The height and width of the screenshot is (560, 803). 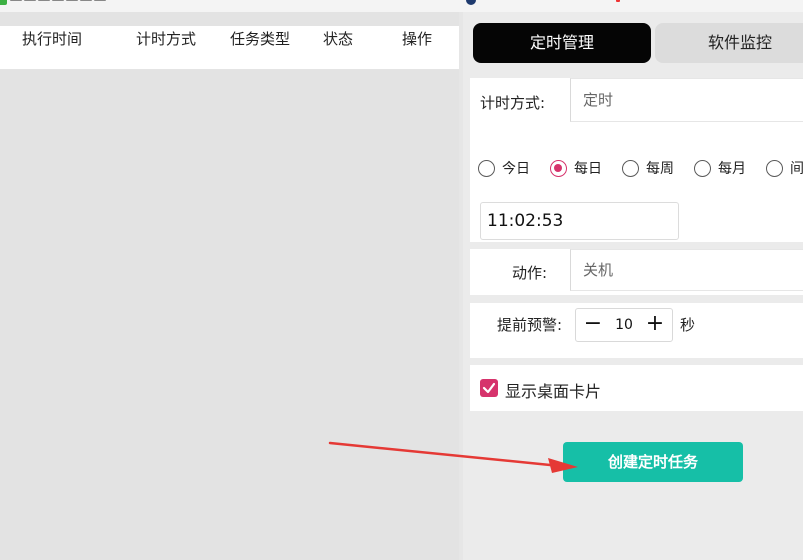 I want to click on column-header-actions: 操作, so click(x=417, y=39).